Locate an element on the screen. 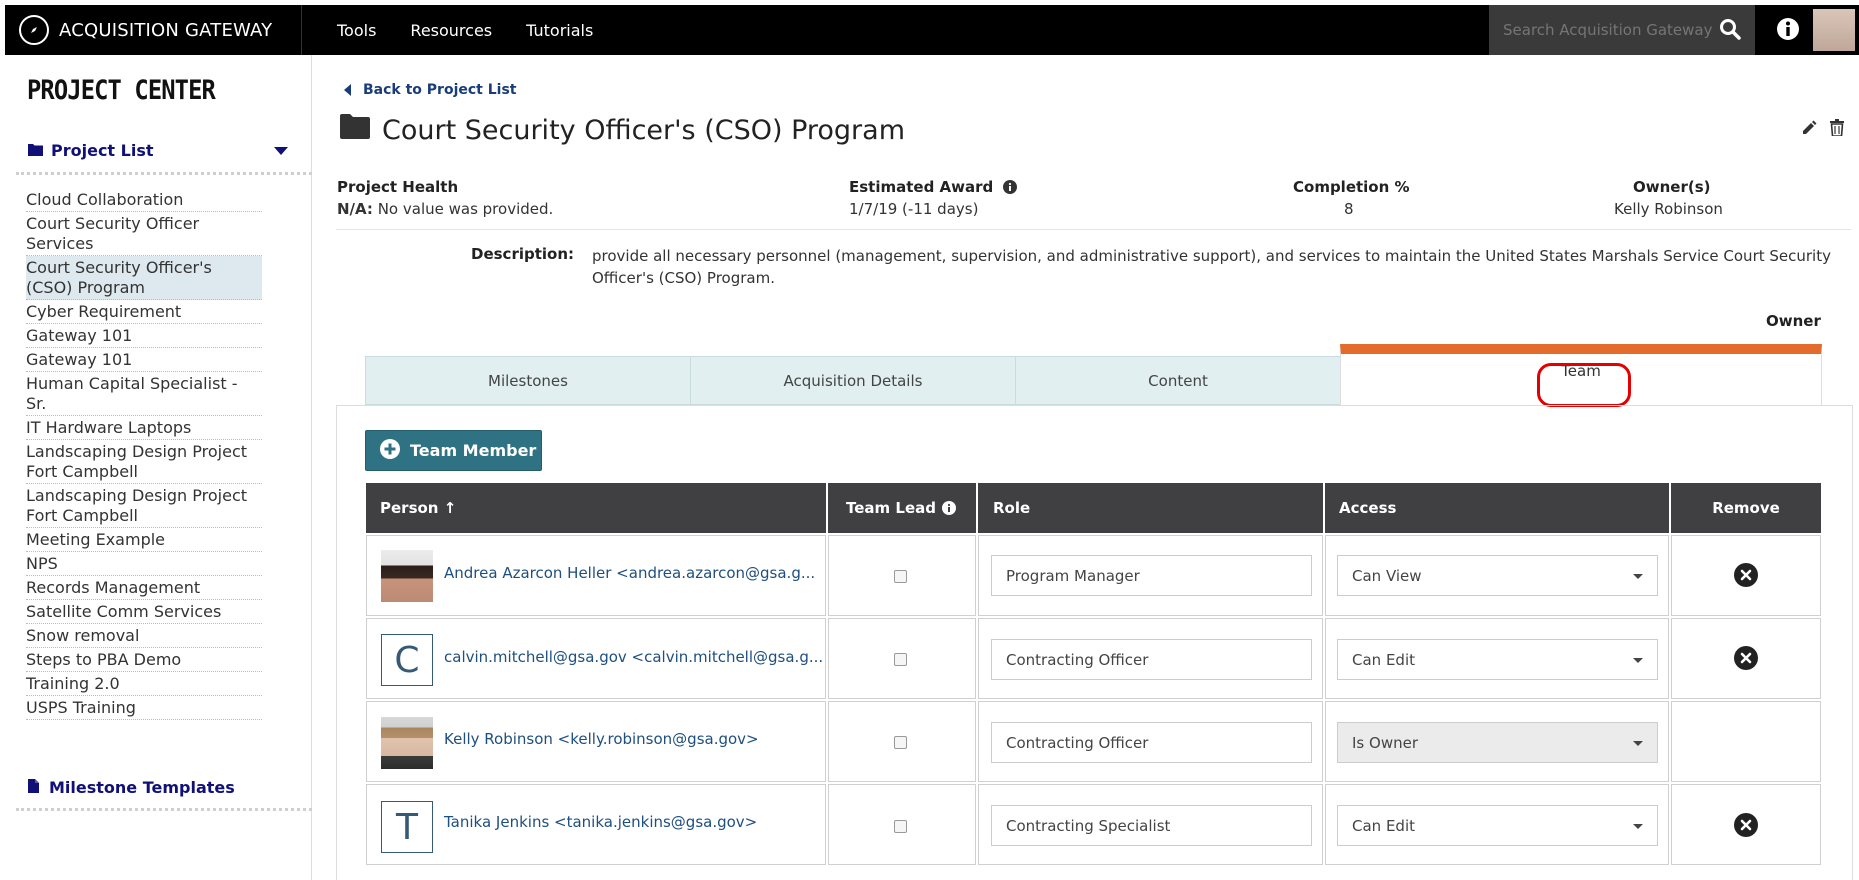 The image size is (1859, 880). document-icon is located at coordinates (33, 787).